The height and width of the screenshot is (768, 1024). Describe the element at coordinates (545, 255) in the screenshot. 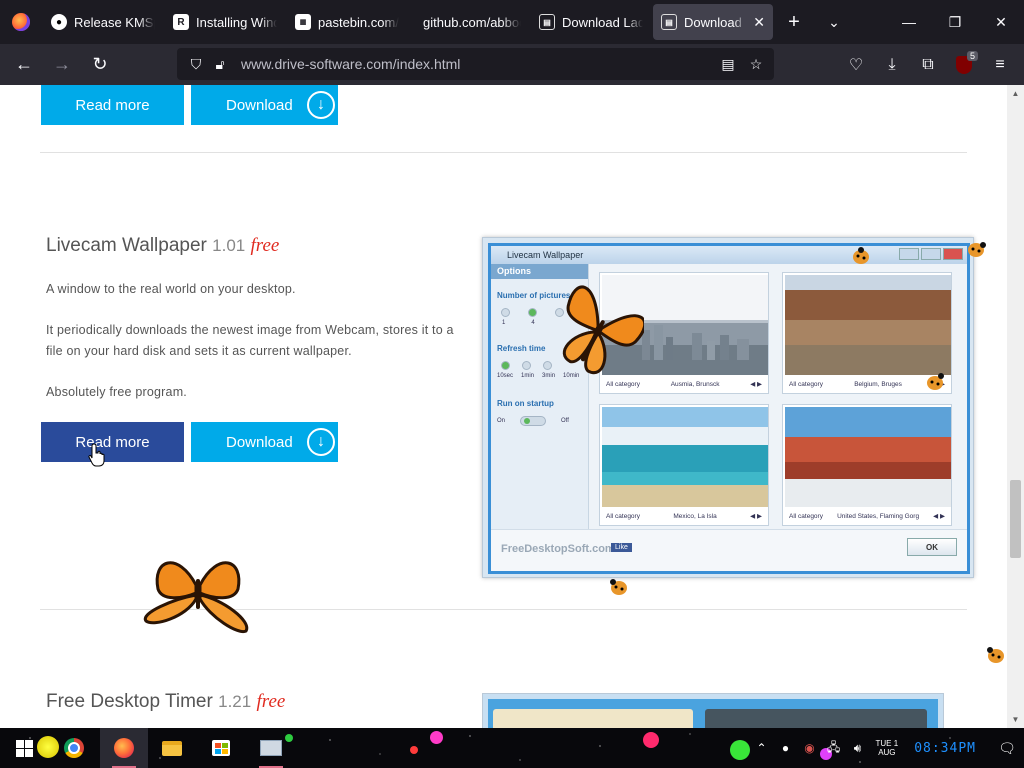

I see `window-title-text: Livecam Wallpaper` at that location.